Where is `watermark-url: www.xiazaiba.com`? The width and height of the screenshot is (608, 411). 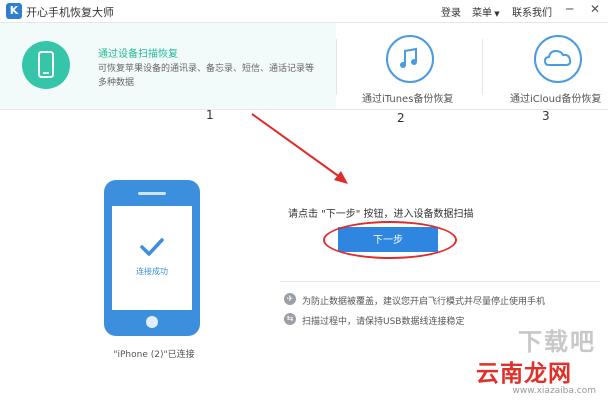
watermark-url: www.xiazaiba.com is located at coordinates (554, 391).